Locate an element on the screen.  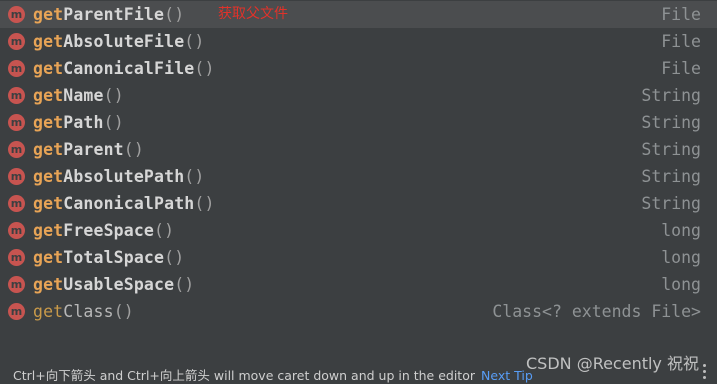
method-name: getCanonicalFile() is located at coordinates (124, 68).